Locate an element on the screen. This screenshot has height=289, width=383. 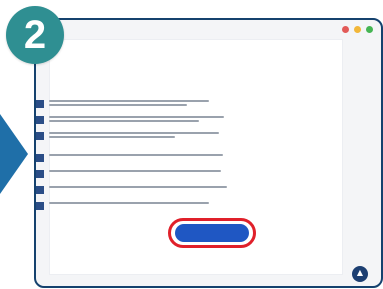
zoom-dot is located at coordinates (369, 29).